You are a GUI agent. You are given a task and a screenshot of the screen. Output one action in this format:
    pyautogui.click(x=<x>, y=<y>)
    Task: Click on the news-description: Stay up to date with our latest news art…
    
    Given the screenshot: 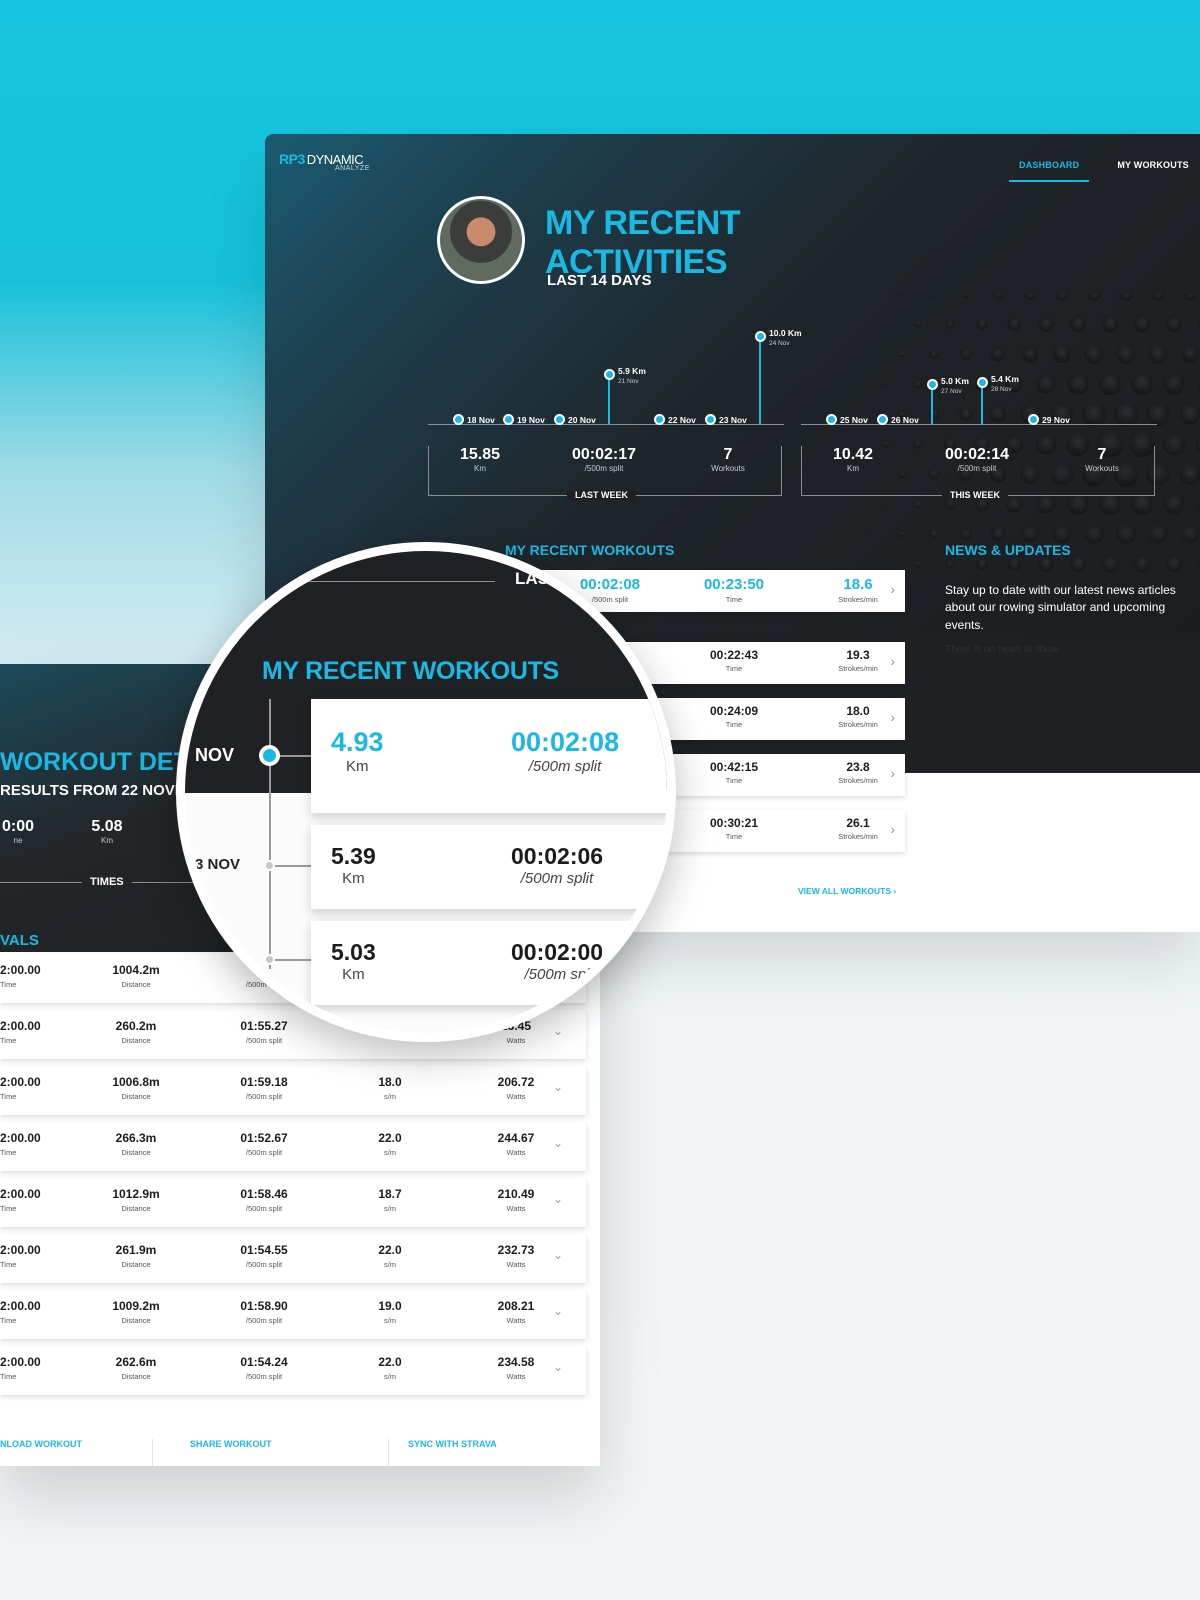 What is the action you would take?
    pyautogui.click(x=1060, y=607)
    